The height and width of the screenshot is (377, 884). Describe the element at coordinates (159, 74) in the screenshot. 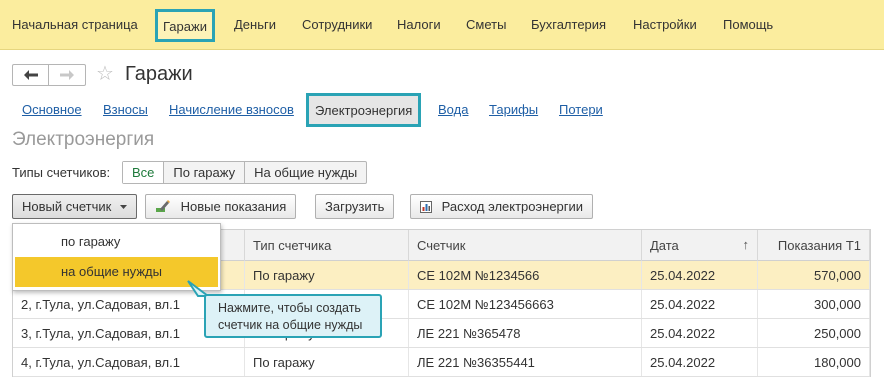

I see `page-title: Гаражи` at that location.